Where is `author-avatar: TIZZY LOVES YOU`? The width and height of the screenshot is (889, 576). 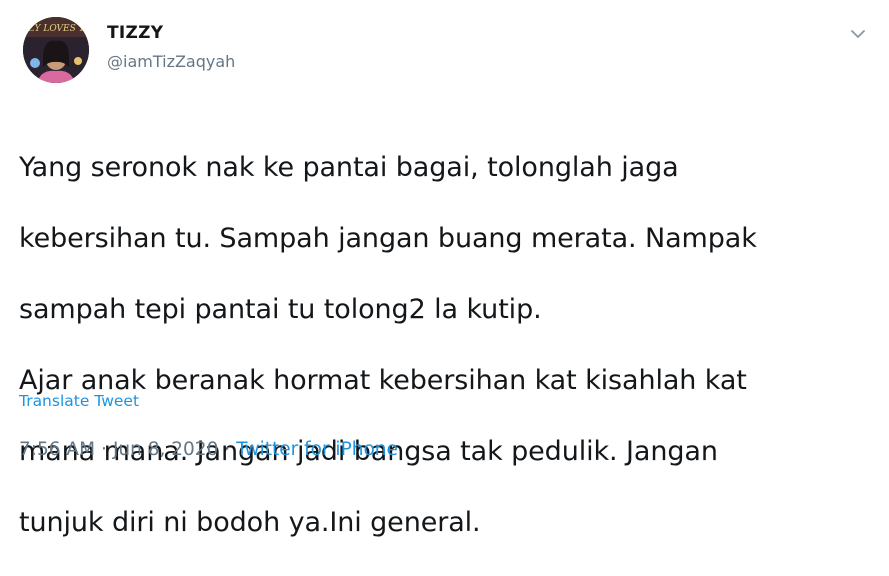
author-avatar: TIZZY LOVES YOU is located at coordinates (56, 50).